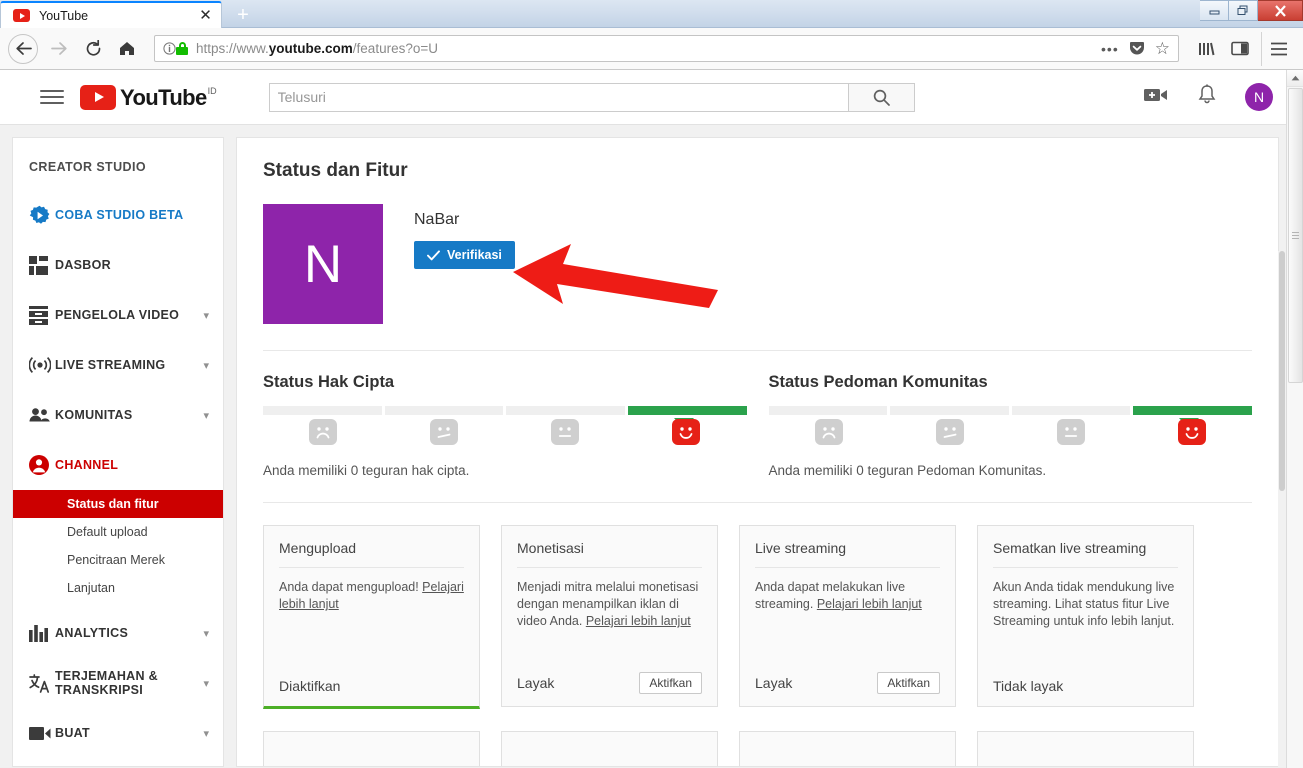 The height and width of the screenshot is (768, 1303). I want to click on card-status: Diaktifkan, so click(310, 686).